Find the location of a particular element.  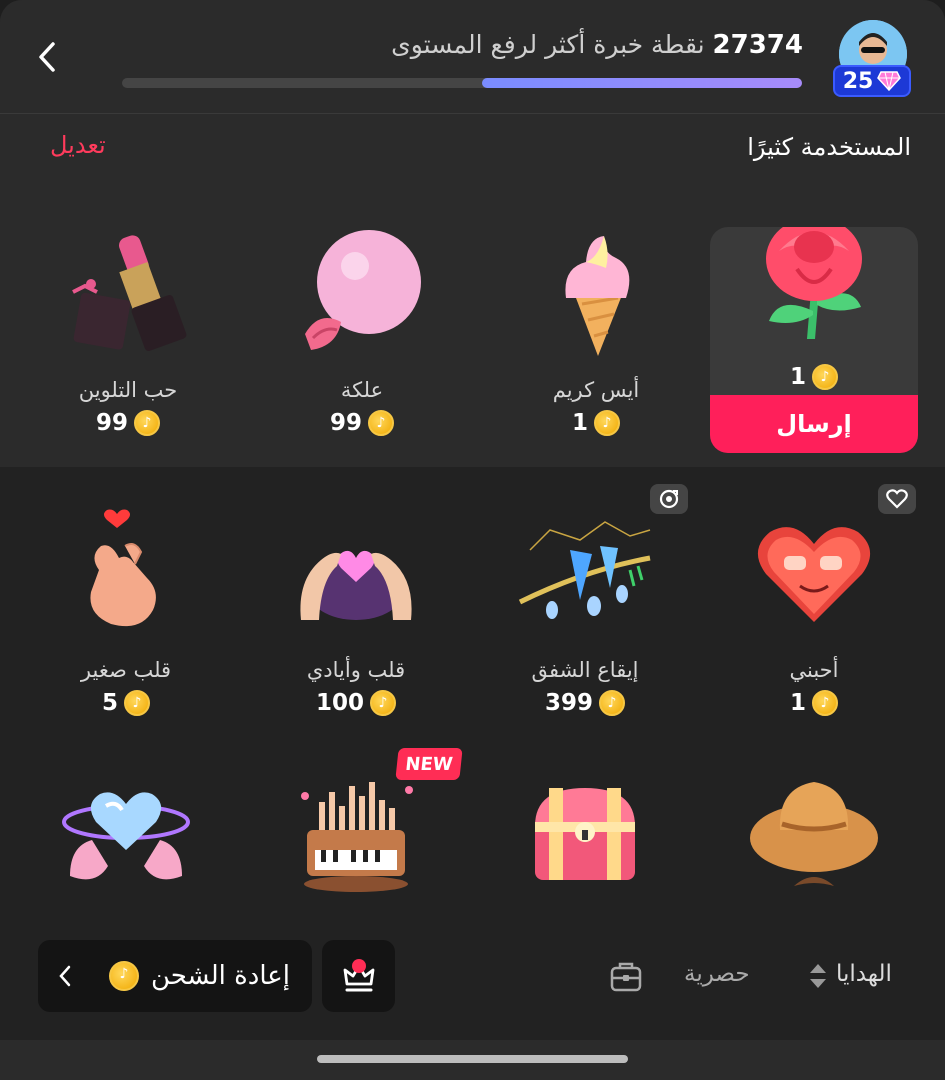

level-badge: 25 is located at coordinates (872, 81).